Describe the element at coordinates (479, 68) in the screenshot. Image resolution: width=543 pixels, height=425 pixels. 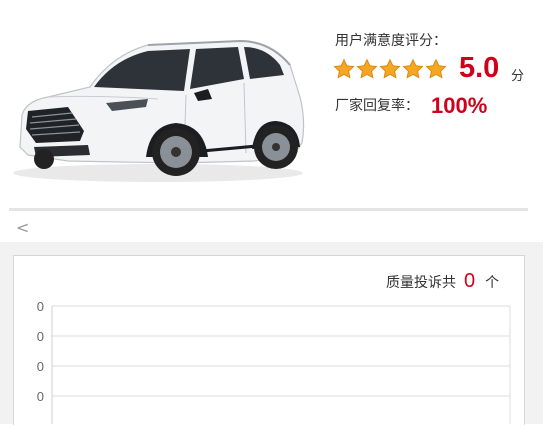
I see `satisfaction-score: 5.0` at that location.